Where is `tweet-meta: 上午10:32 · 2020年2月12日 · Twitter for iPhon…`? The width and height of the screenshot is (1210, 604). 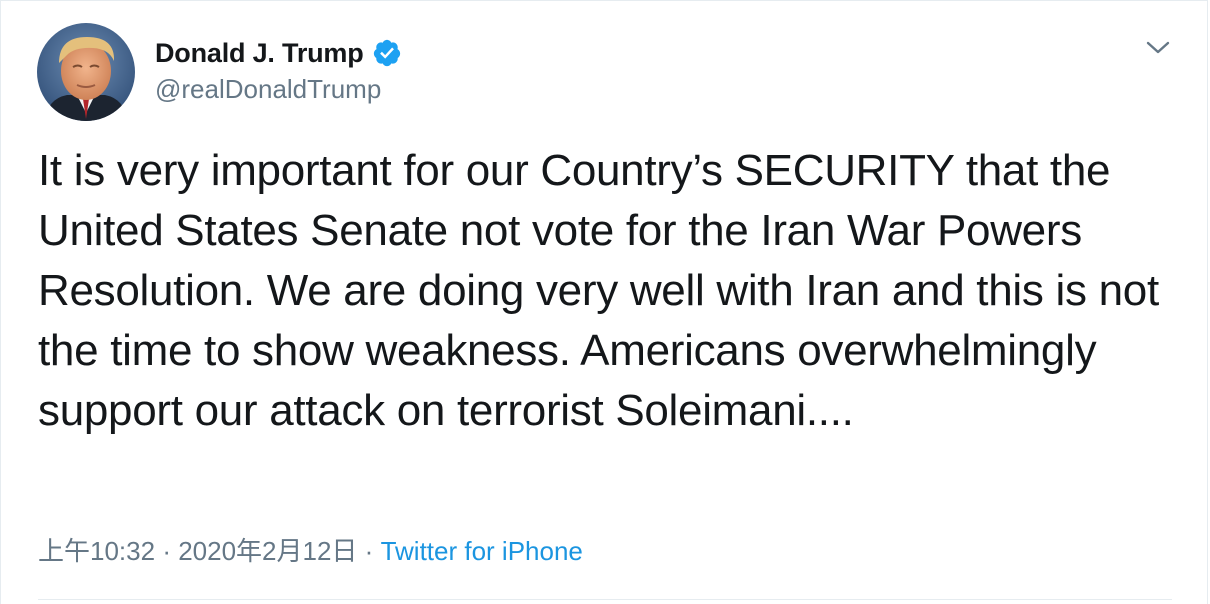 tweet-meta: 上午10:32 · 2020年2月12日 · Twitter for iPhon… is located at coordinates (310, 549).